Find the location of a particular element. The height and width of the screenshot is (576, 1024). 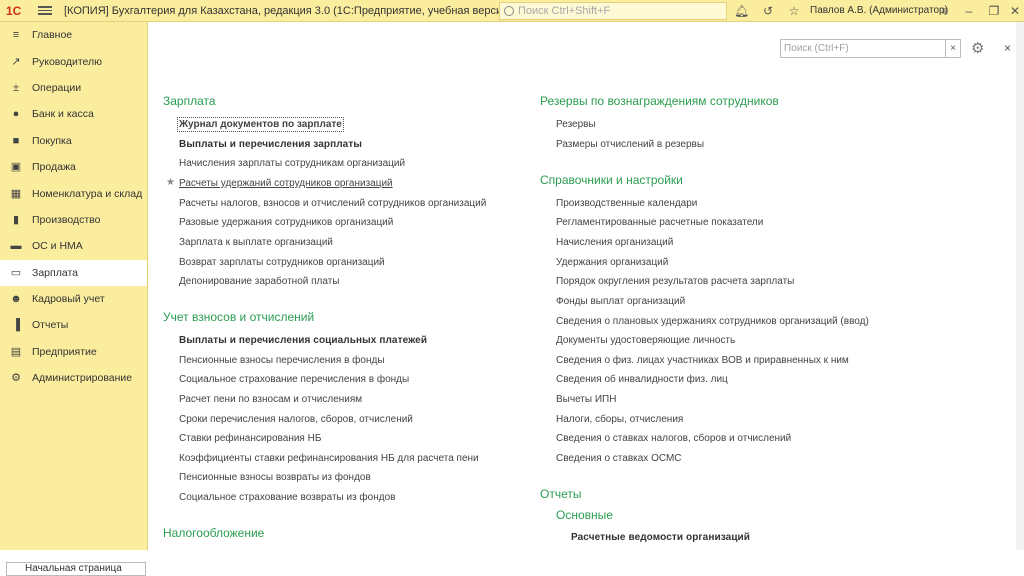

link-pension-transfers: Пенсионные взносы перечисления в фонды is located at coordinates (282, 360).